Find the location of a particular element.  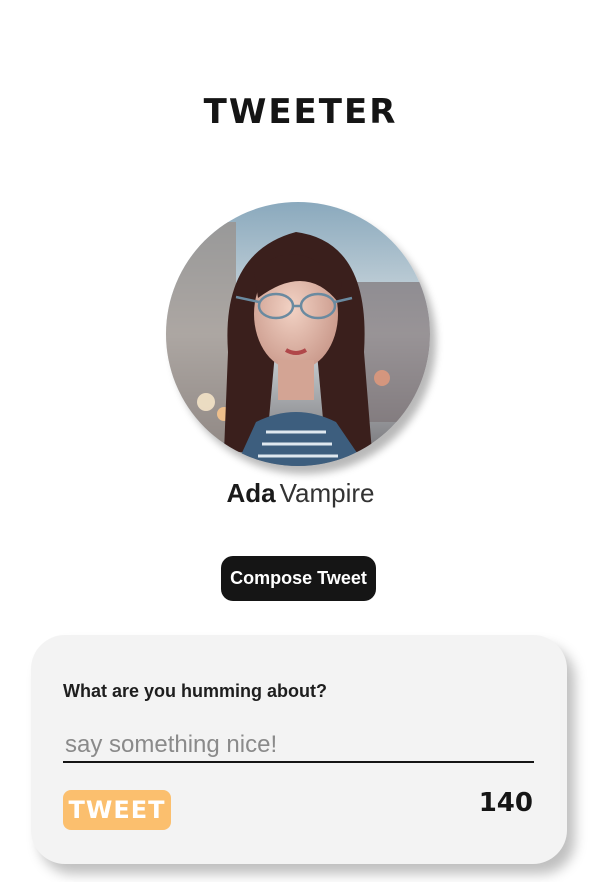

avatar-photo is located at coordinates (298, 334).